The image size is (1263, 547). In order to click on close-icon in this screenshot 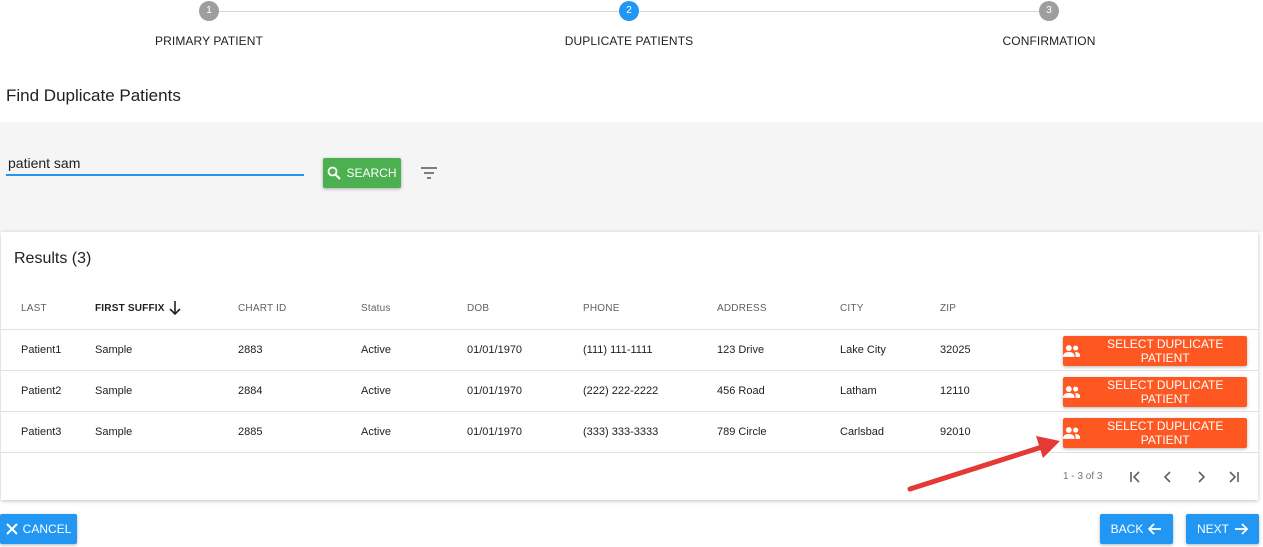, I will do `click(11, 529)`.